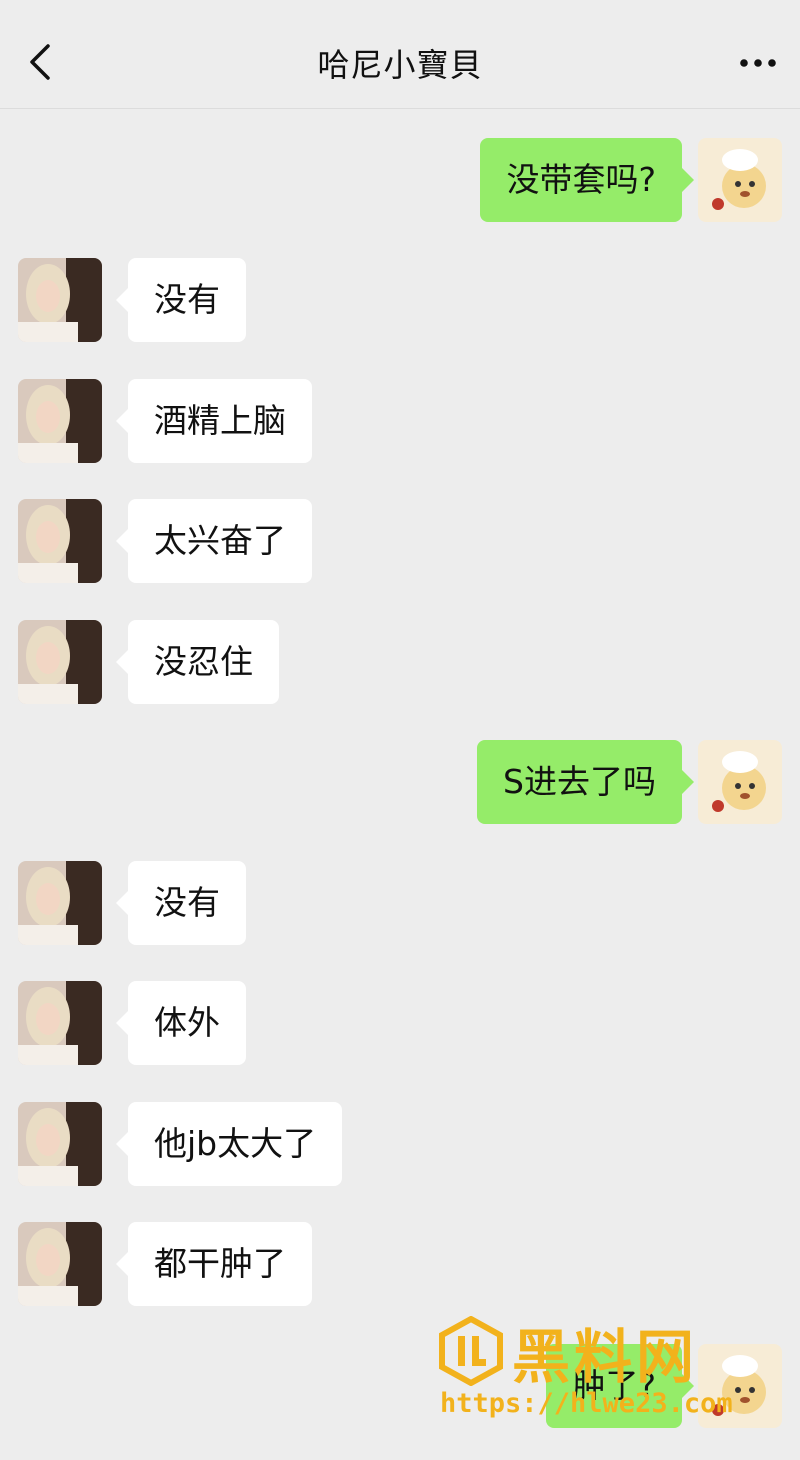 This screenshot has width=800, height=1460. Describe the element at coordinates (400, 421) in the screenshot. I see `message-row-incoming: 酒精上脑` at that location.